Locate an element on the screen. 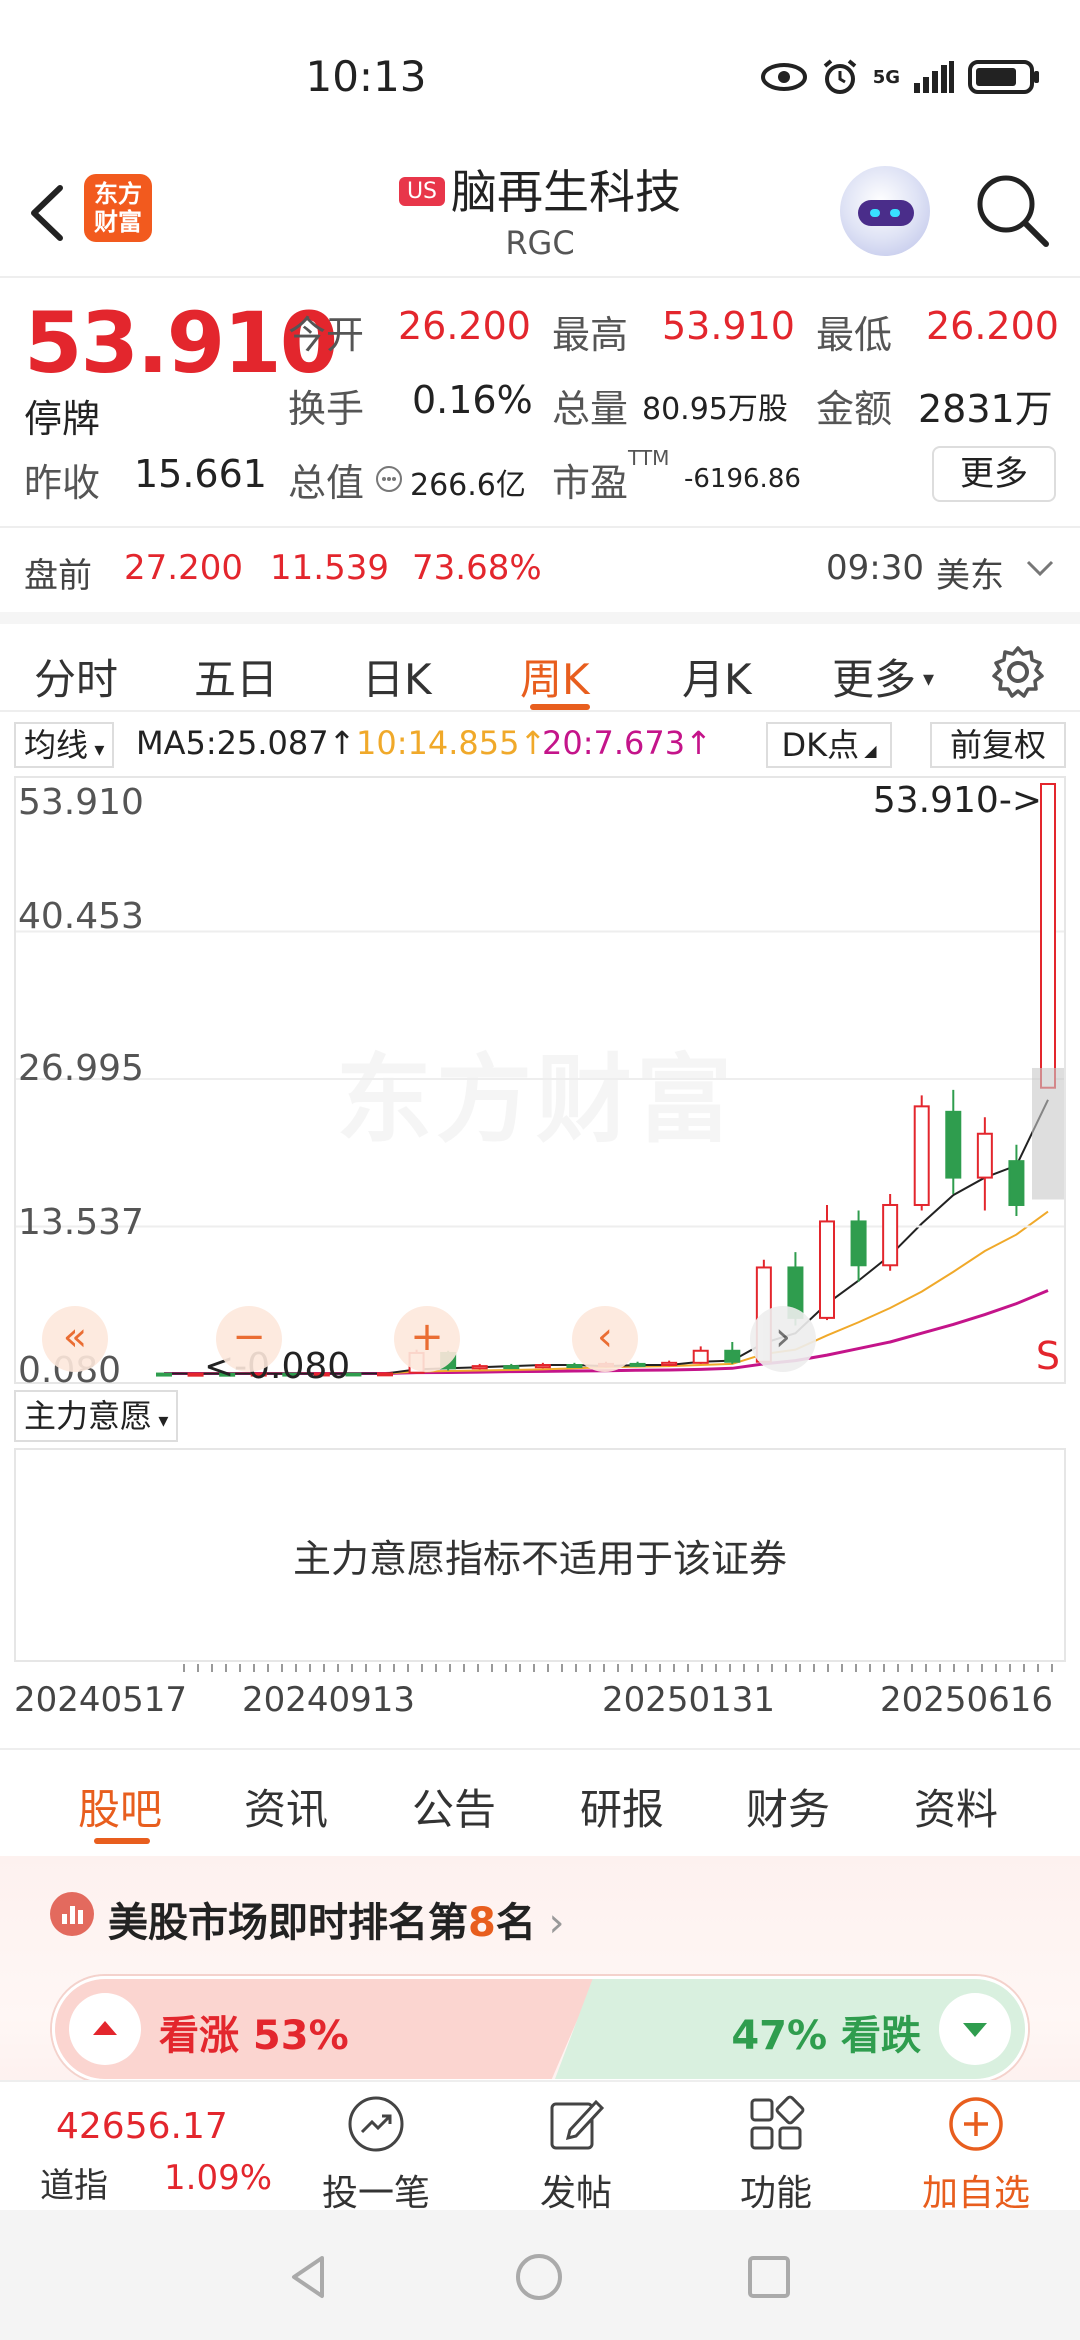 The height and width of the screenshot is (2340, 1080). robot-face is located at coordinates (886, 213).